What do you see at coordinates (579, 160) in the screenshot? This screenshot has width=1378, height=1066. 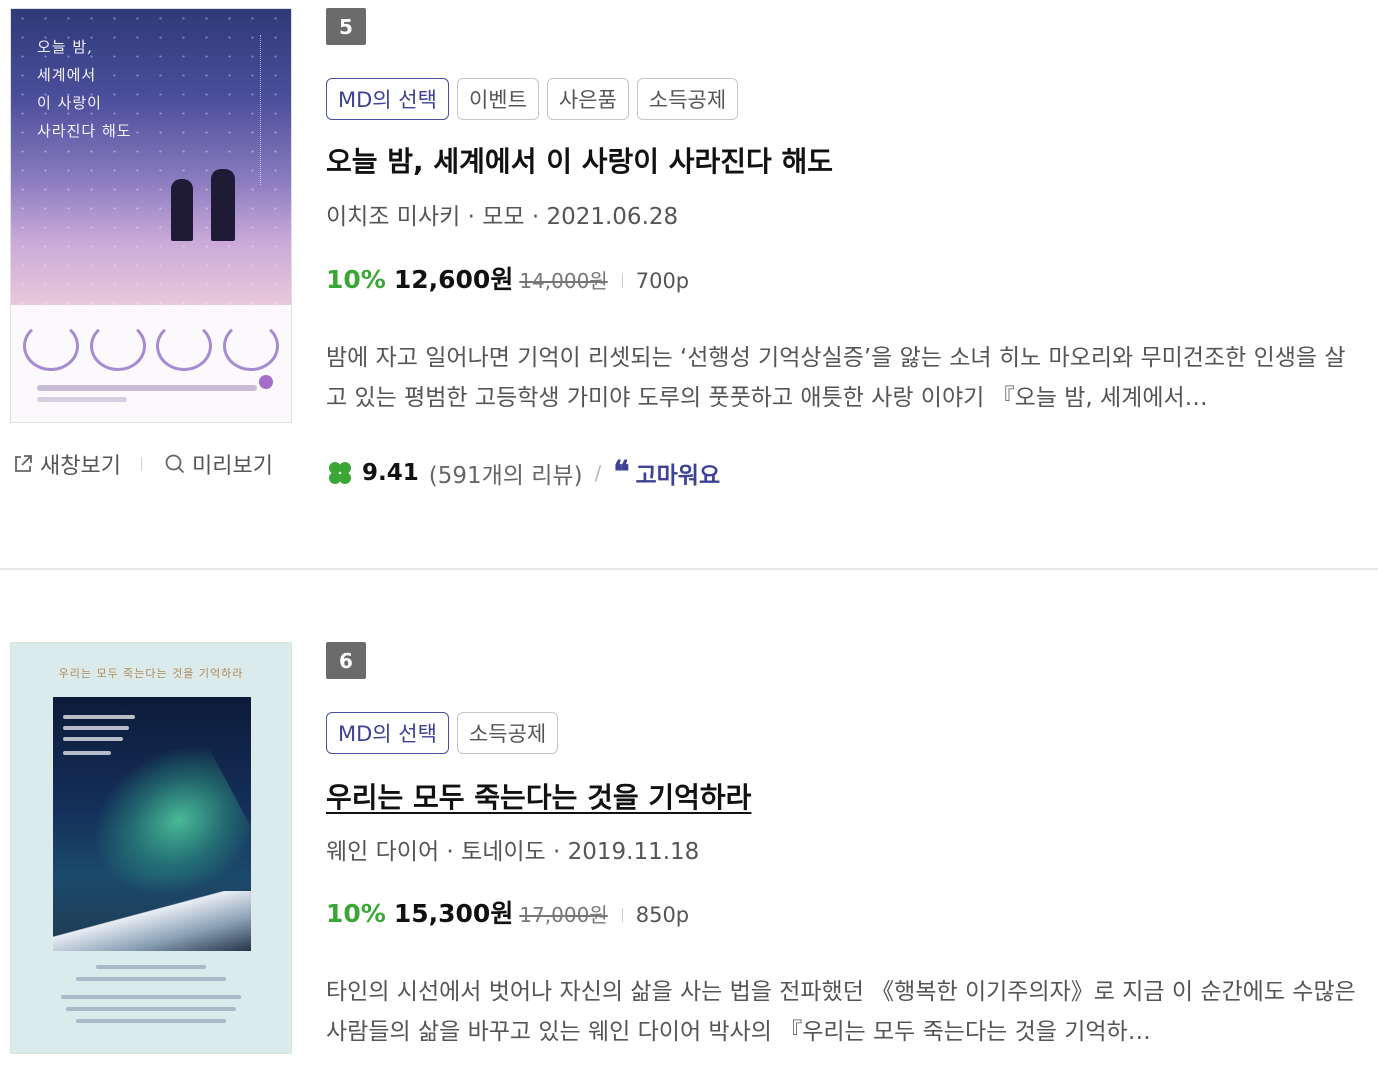 I see `book-title: 오늘 밤, 세계에서 이 사랑이 사라진다 해도` at bounding box center [579, 160].